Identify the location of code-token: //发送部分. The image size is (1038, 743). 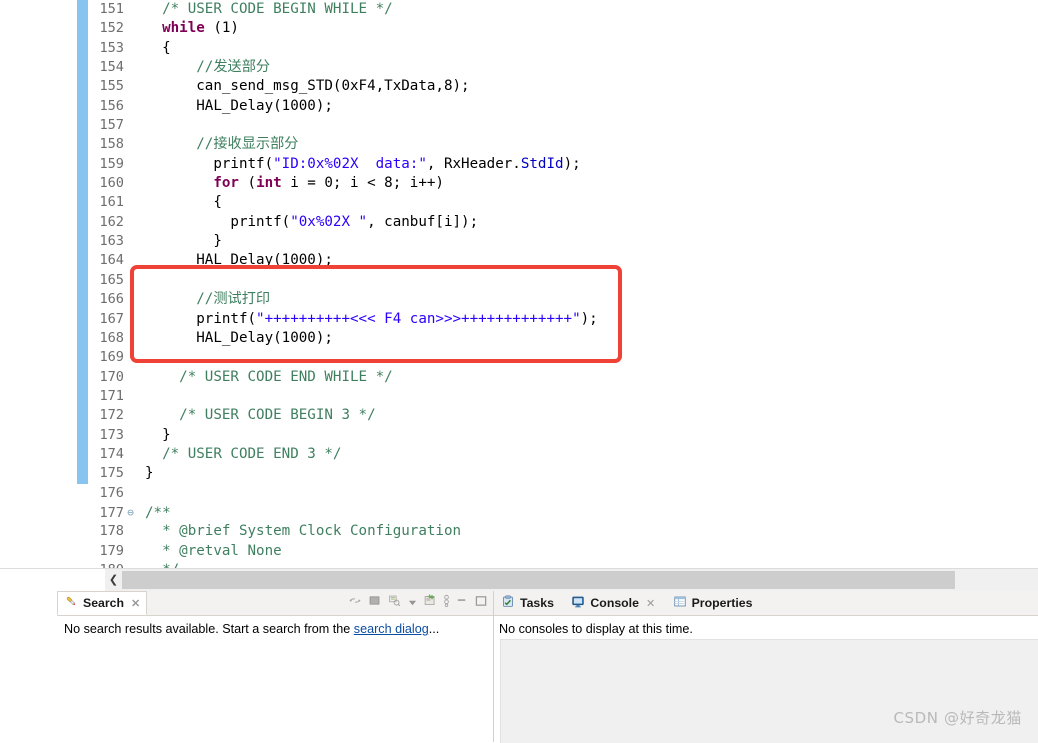
(208, 67).